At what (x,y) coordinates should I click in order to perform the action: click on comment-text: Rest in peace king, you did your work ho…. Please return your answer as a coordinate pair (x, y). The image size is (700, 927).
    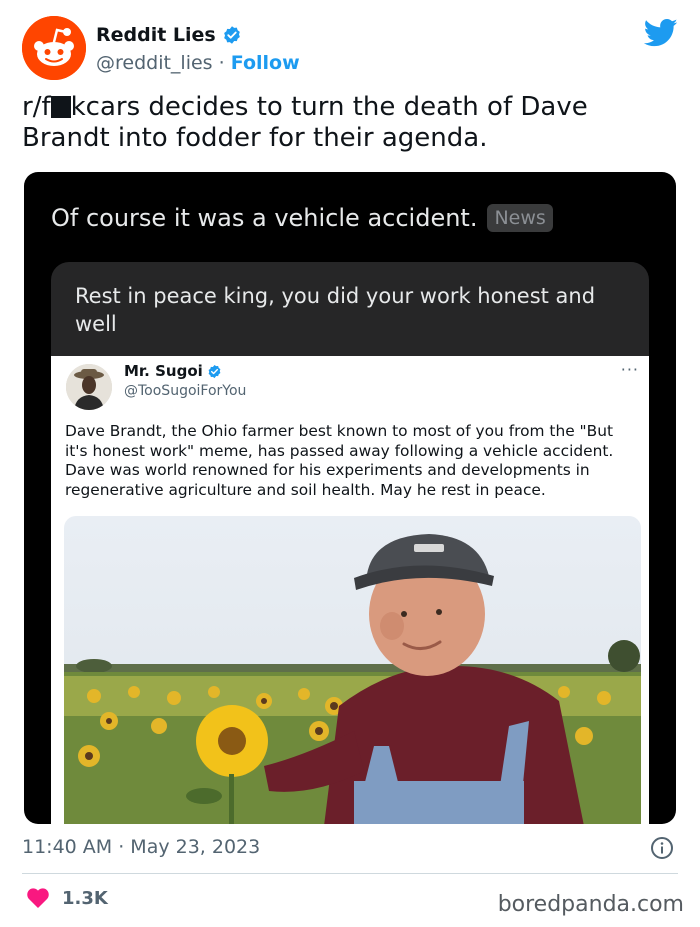
    Looking at the image, I should click on (335, 310).